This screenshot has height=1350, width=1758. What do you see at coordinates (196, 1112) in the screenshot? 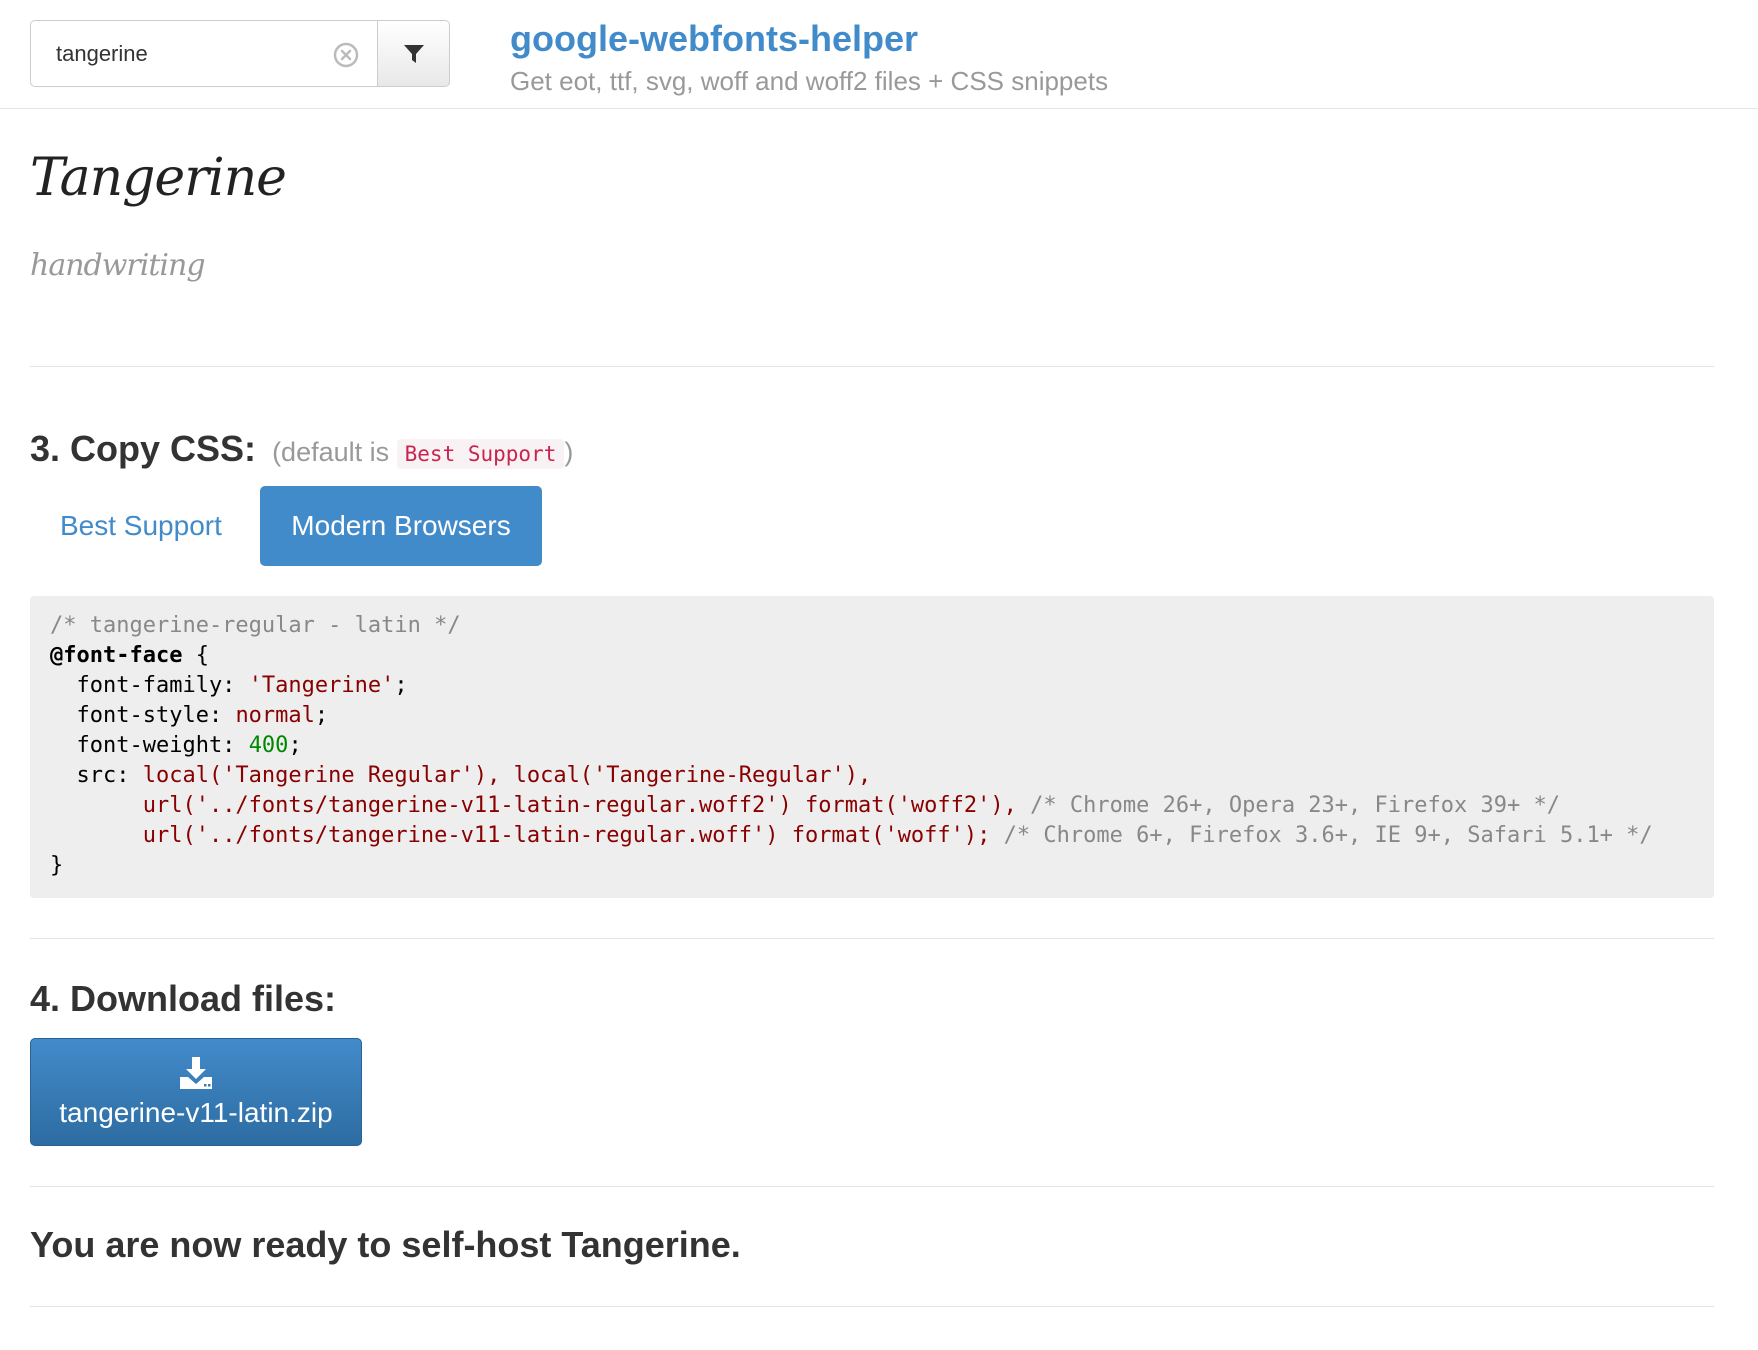
I see `download-button-label: tangerine-v11-latin.zip` at bounding box center [196, 1112].